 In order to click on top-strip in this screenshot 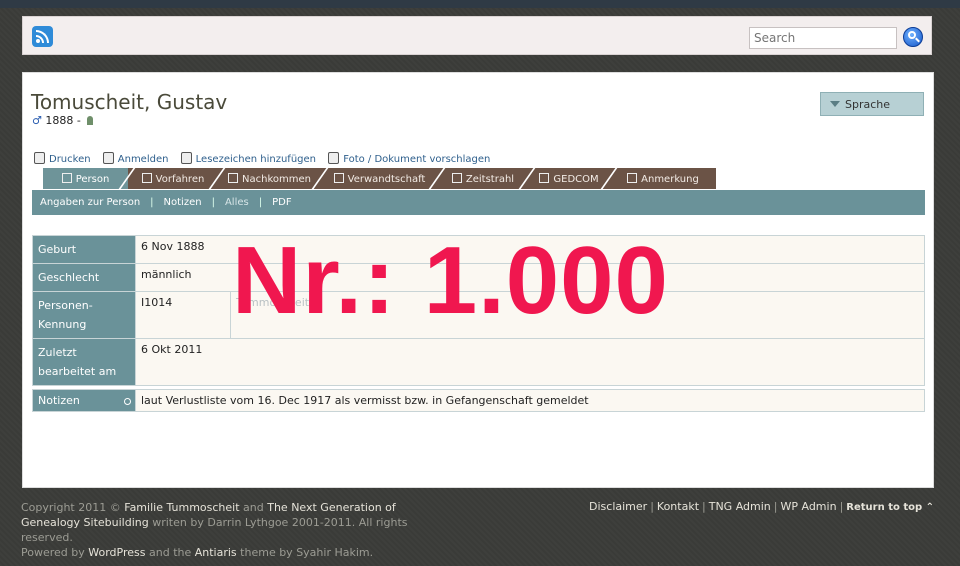, I will do `click(480, 4)`.